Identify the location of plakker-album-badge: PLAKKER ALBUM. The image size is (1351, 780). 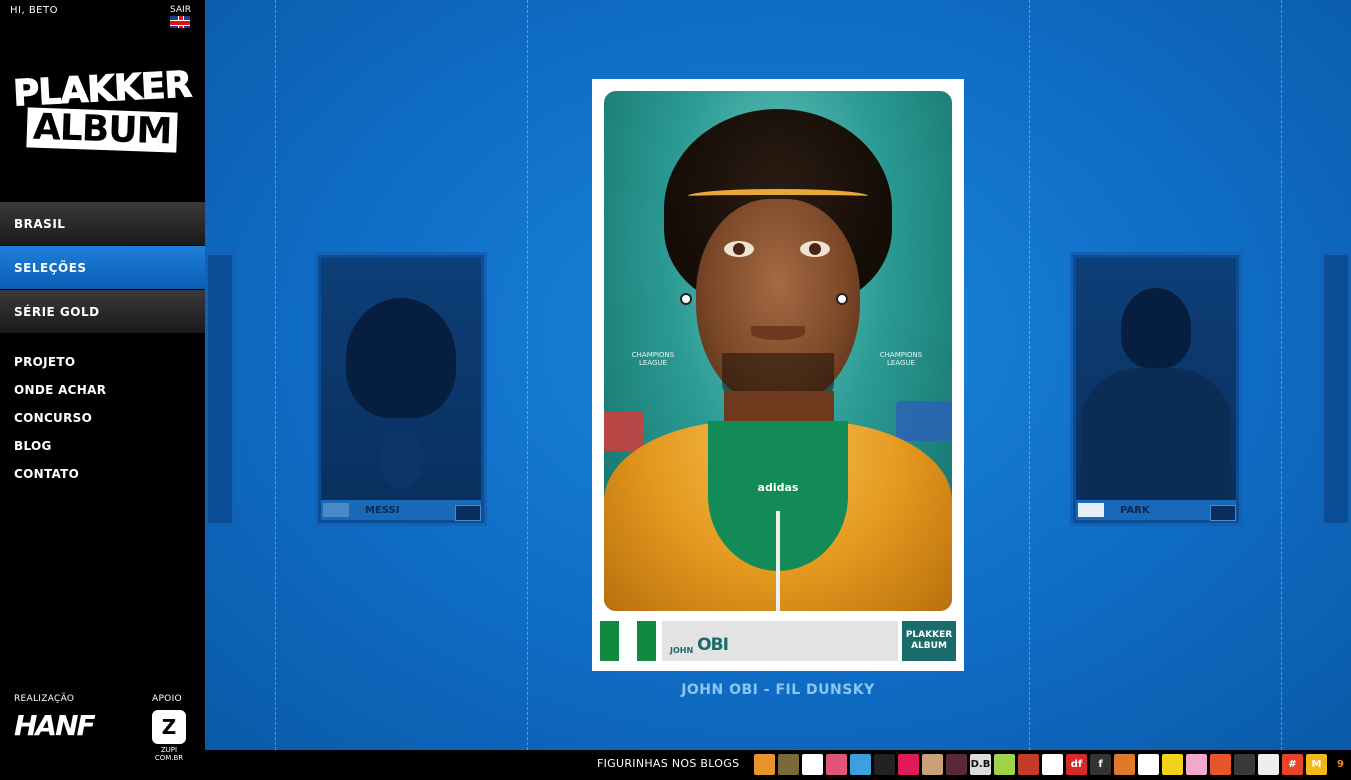
(929, 641).